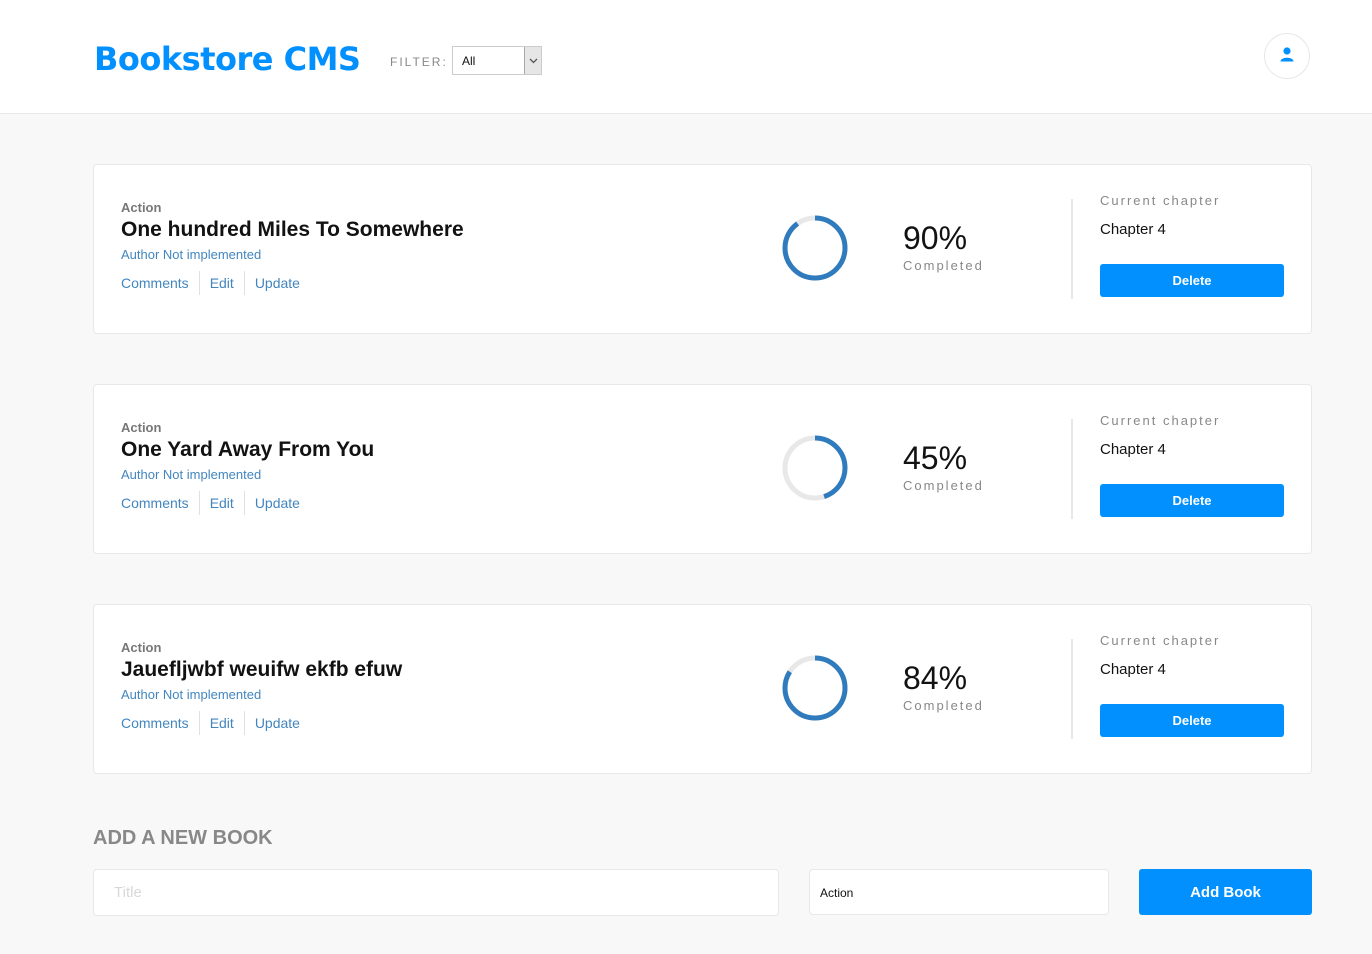  I want to click on title-input, so click(436, 892).